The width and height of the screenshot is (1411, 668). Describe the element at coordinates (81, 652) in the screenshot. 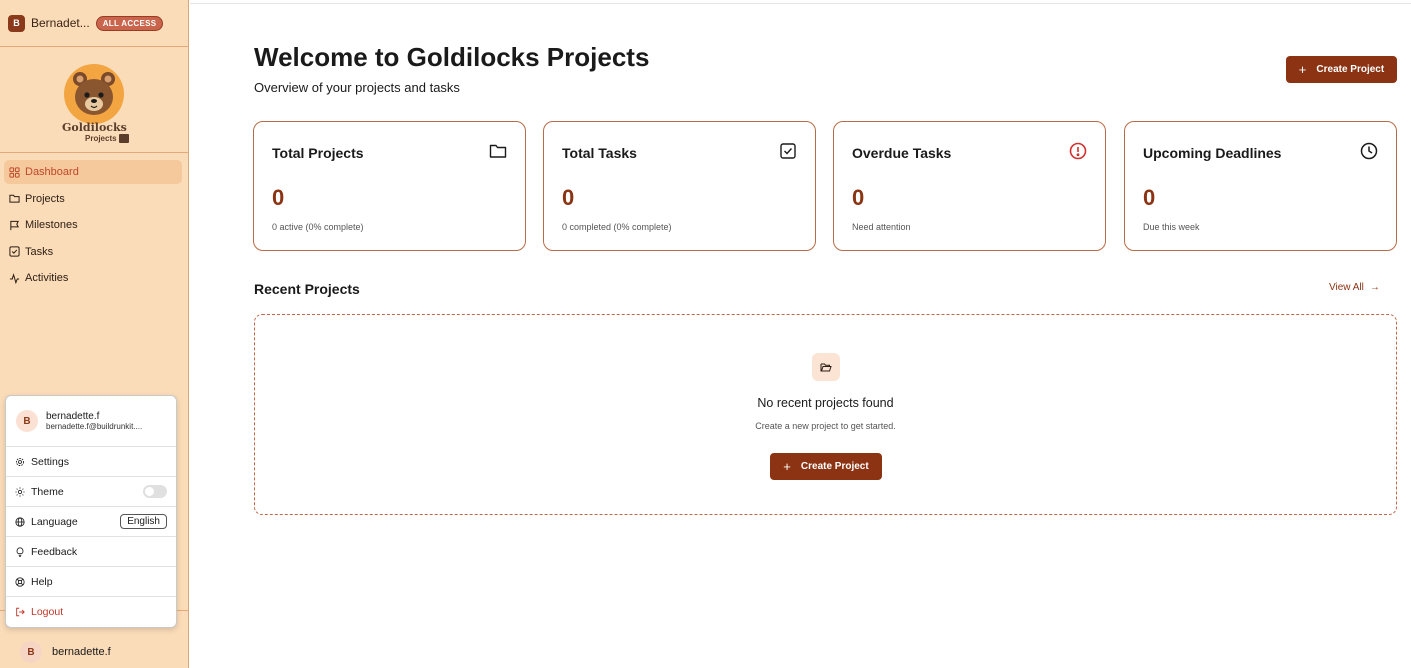

I see `username: bernadette.f` at that location.